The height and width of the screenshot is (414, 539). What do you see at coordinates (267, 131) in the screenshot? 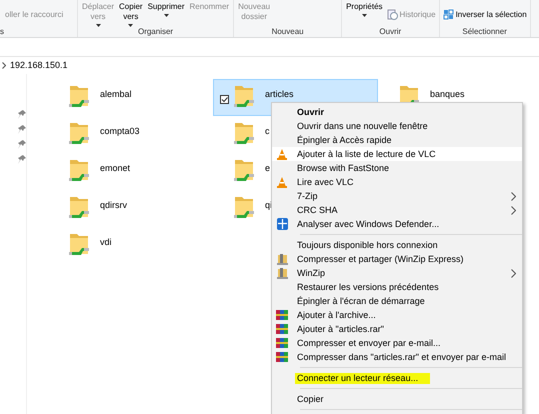
I see `folder-name: c` at bounding box center [267, 131].